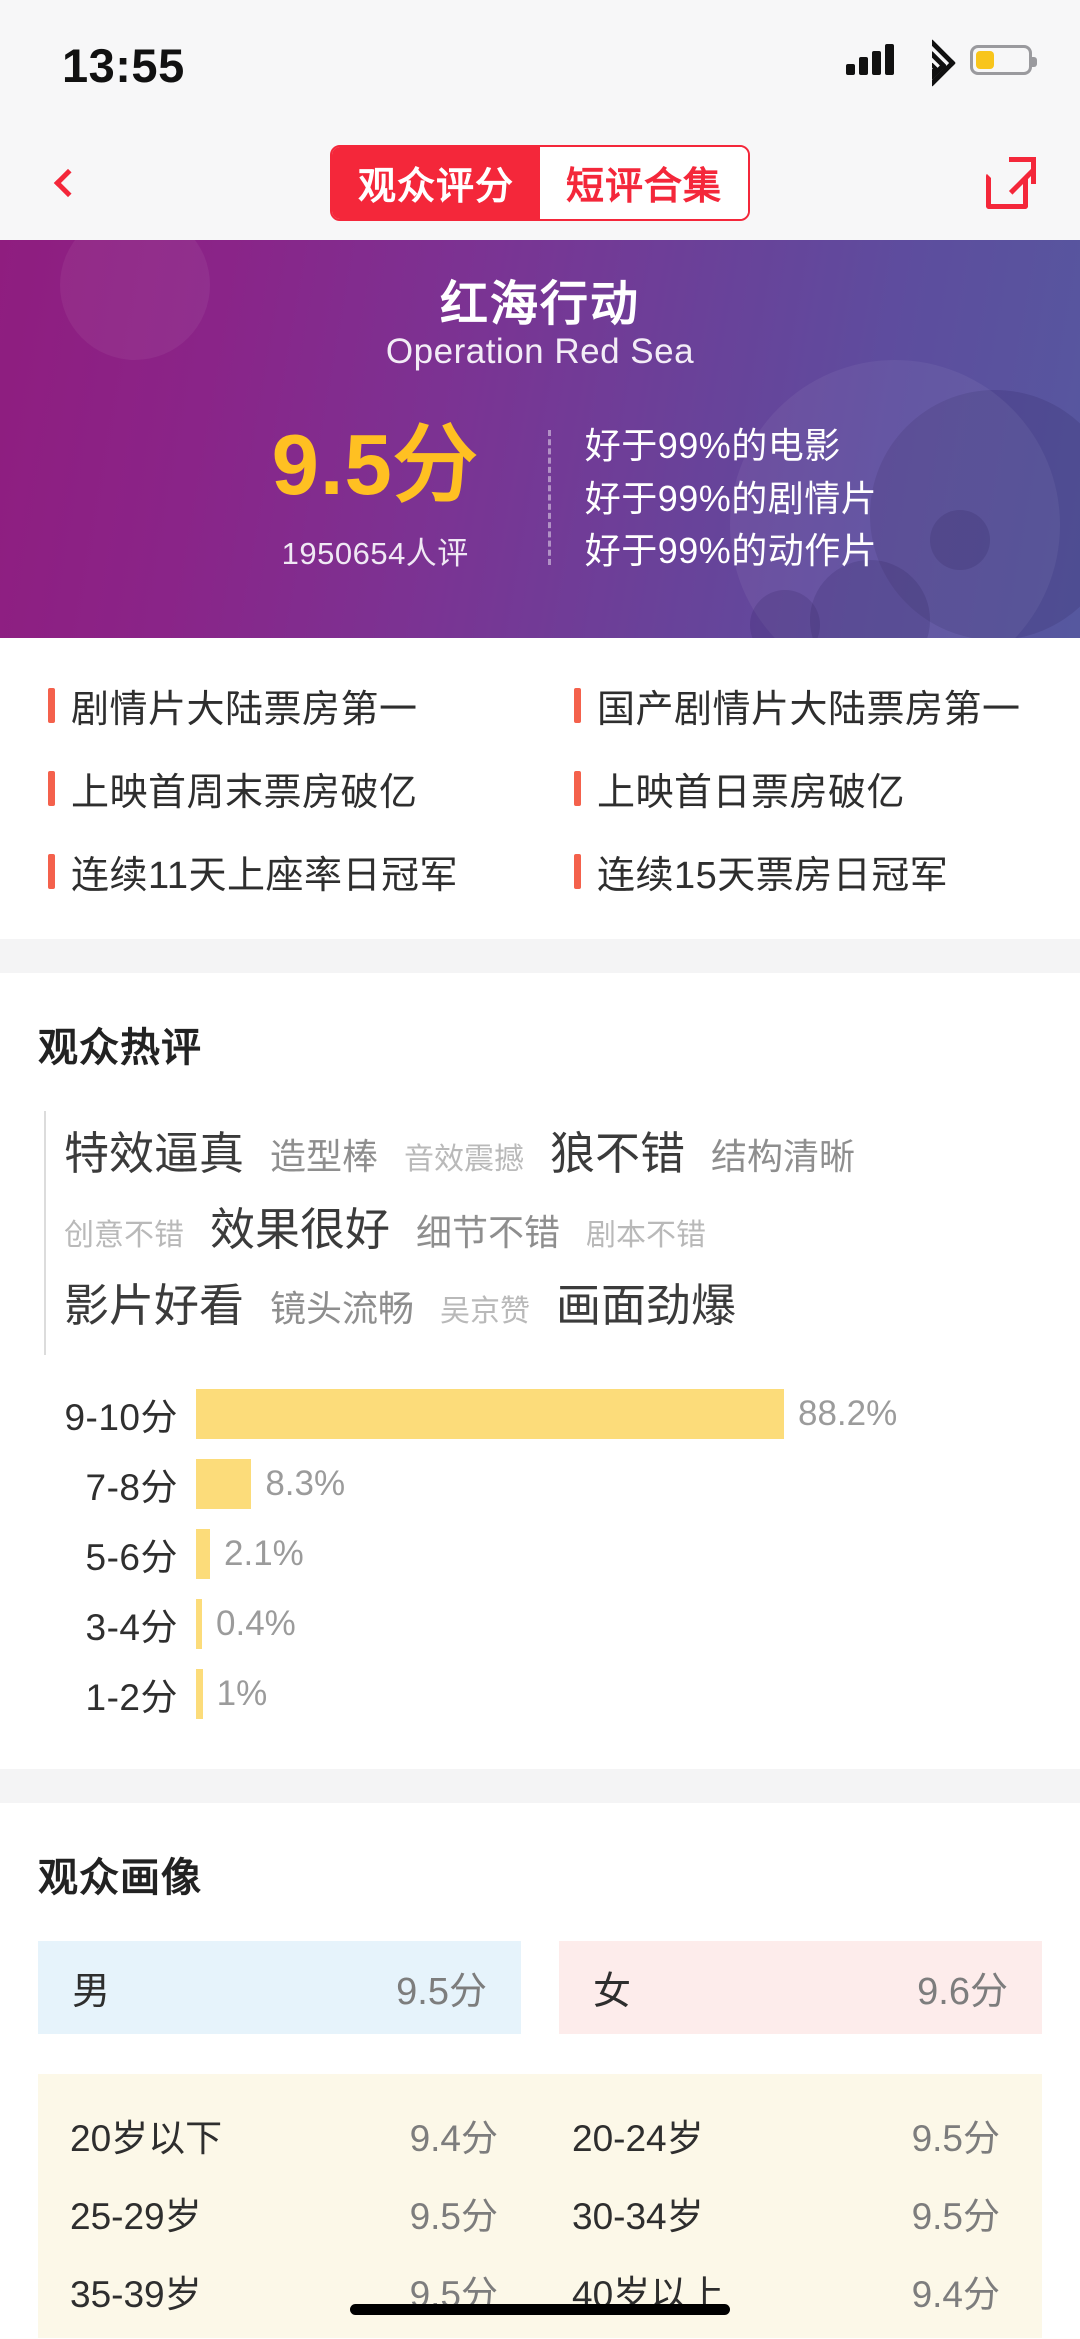  Describe the element at coordinates (540, 62) in the screenshot. I see `status-bar: 13:55` at that location.